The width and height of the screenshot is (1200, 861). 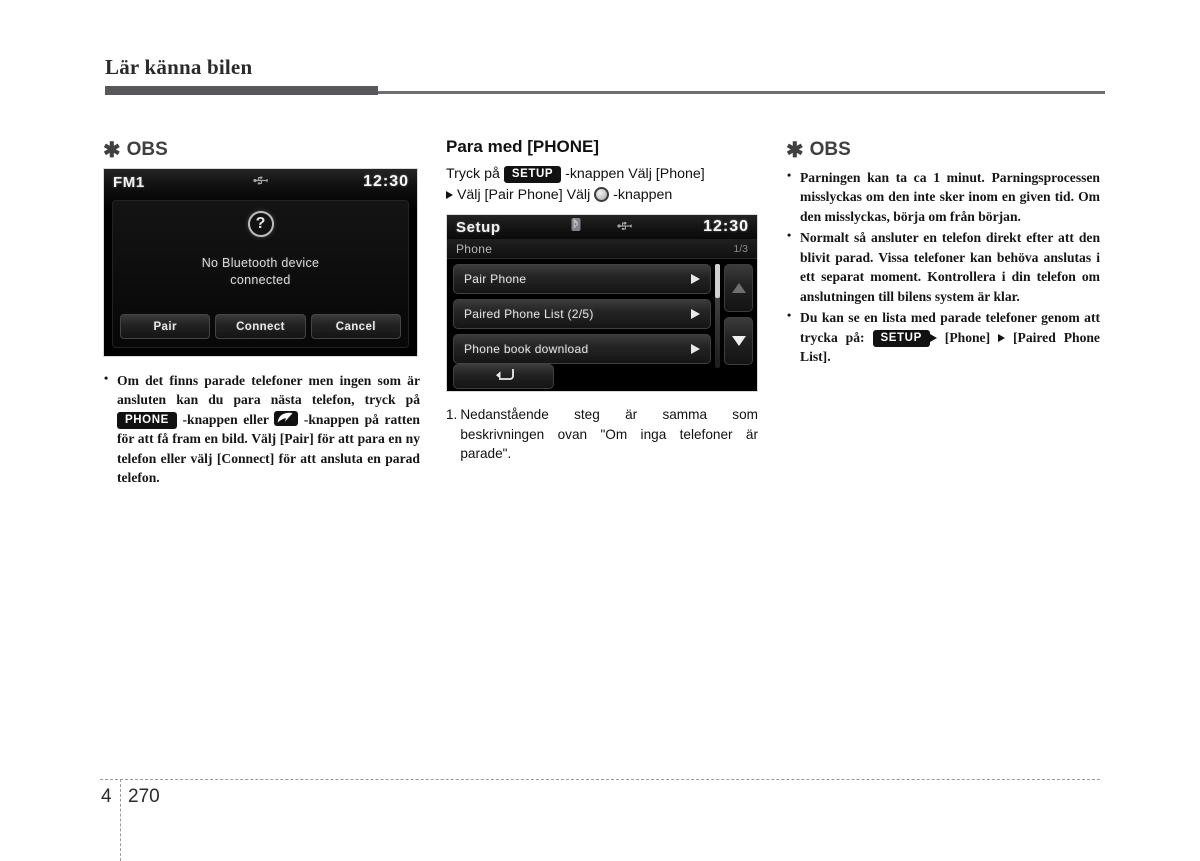 What do you see at coordinates (582, 279) in the screenshot?
I see `menu-item-pair-phone: Pair Phone` at bounding box center [582, 279].